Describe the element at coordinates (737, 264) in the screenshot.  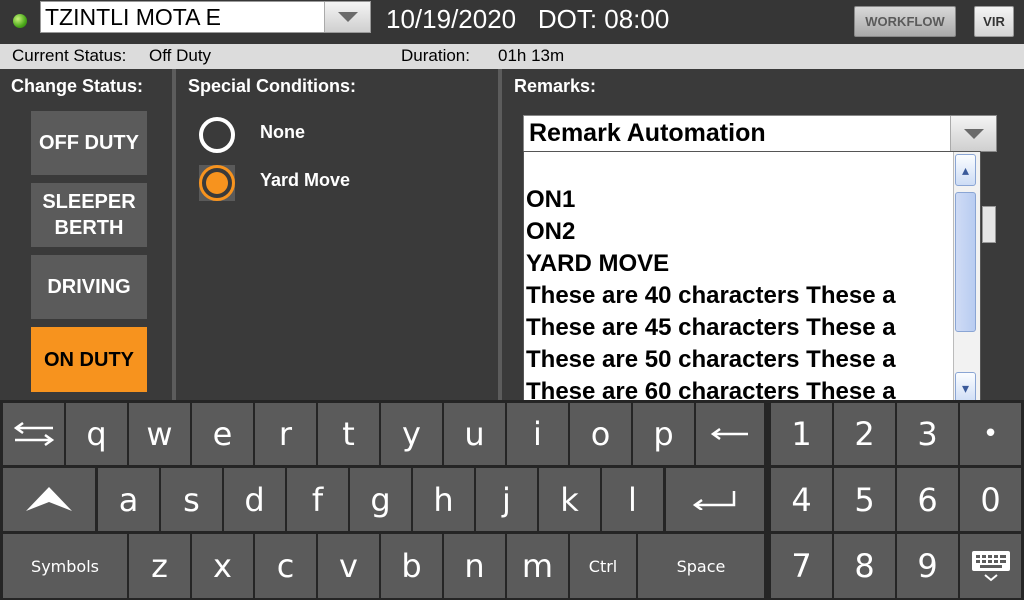
I see `remarks-option: YARD MOVE` at that location.